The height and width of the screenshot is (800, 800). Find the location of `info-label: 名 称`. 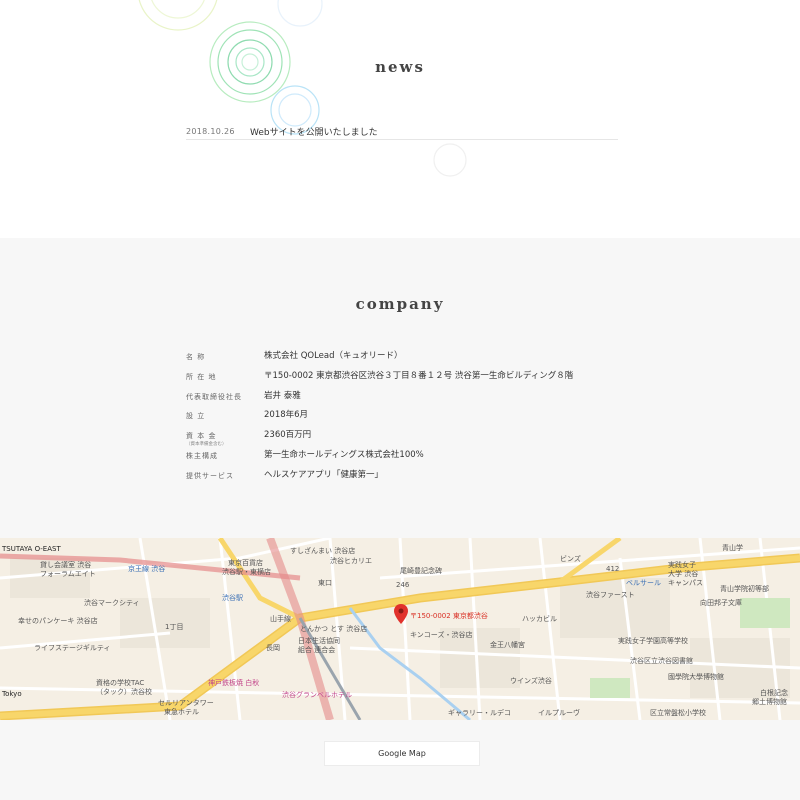

info-label: 名 称 is located at coordinates (196, 357).